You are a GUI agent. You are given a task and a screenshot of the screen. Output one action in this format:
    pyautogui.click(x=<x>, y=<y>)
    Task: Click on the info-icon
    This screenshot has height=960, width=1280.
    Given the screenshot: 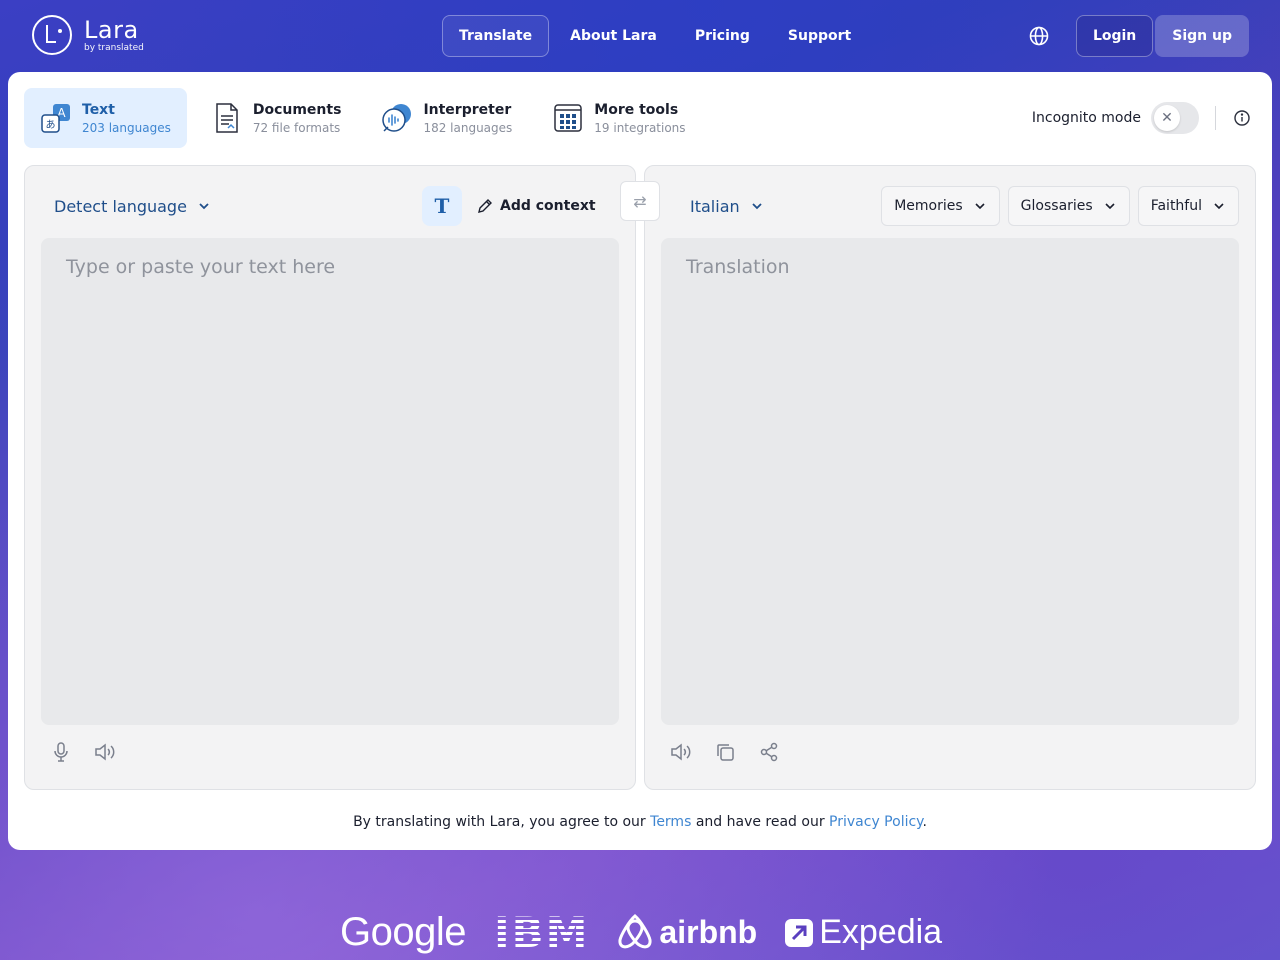 What is the action you would take?
    pyautogui.click(x=1242, y=118)
    